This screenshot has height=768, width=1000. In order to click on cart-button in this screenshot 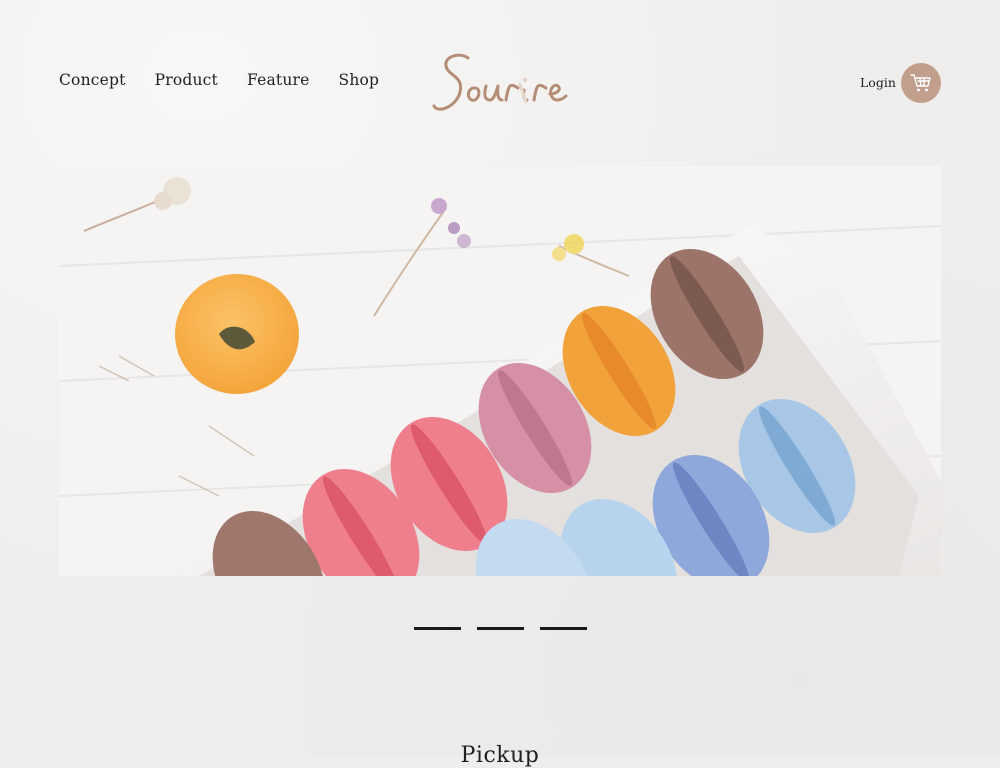, I will do `click(921, 83)`.